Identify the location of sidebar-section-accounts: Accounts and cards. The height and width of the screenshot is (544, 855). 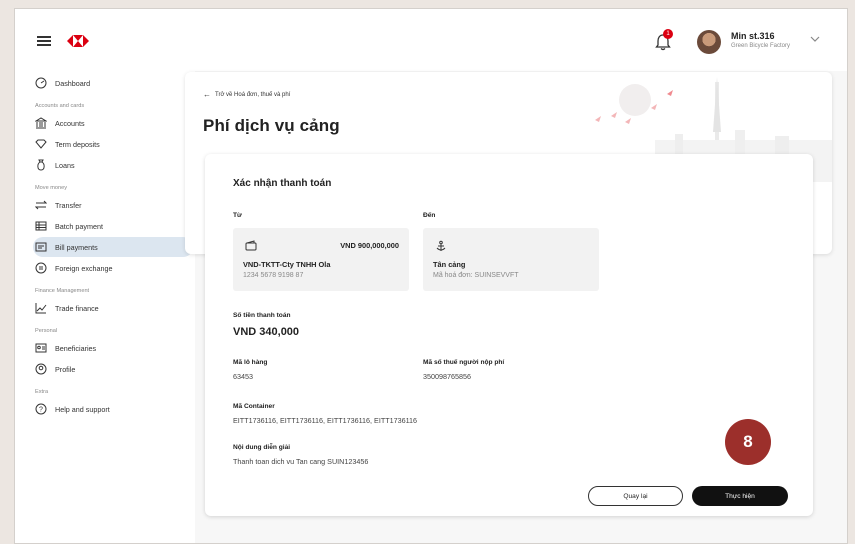
(60, 106).